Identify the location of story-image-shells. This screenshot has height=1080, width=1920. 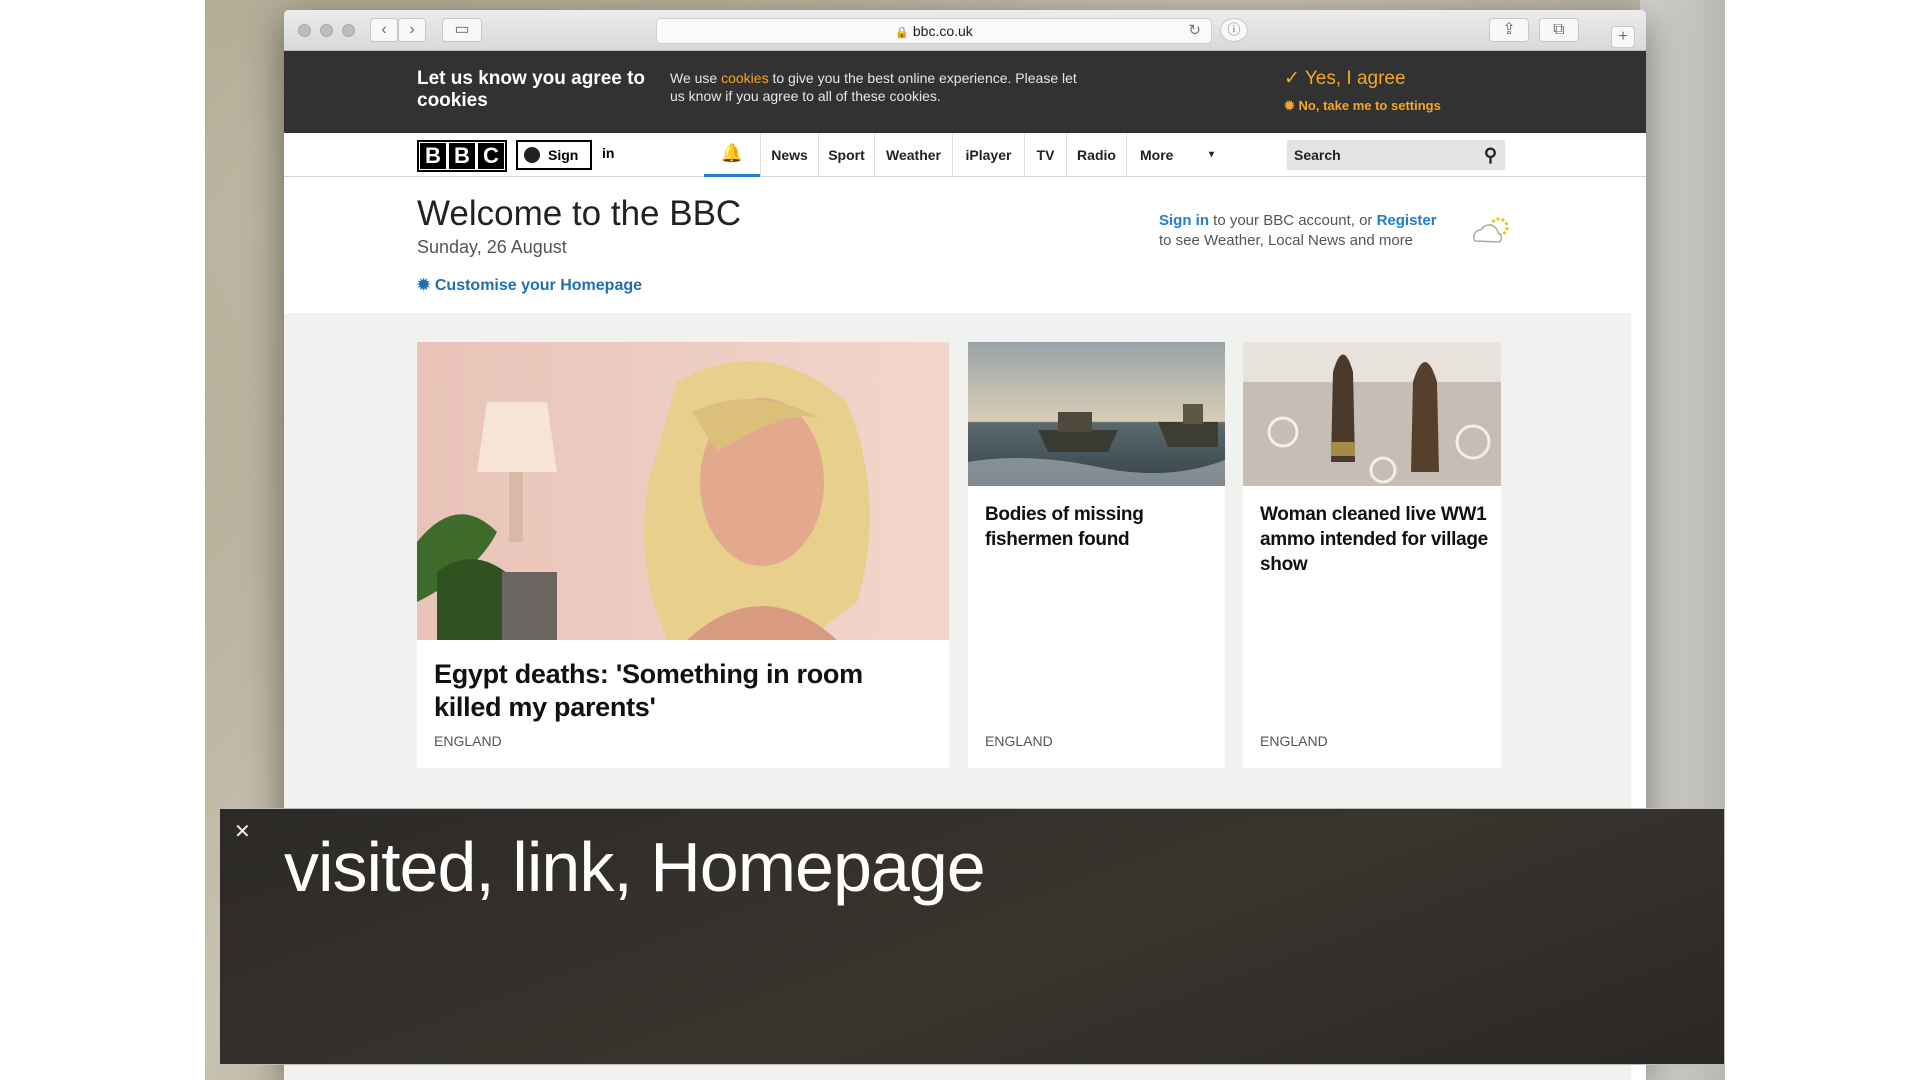
(1372, 414).